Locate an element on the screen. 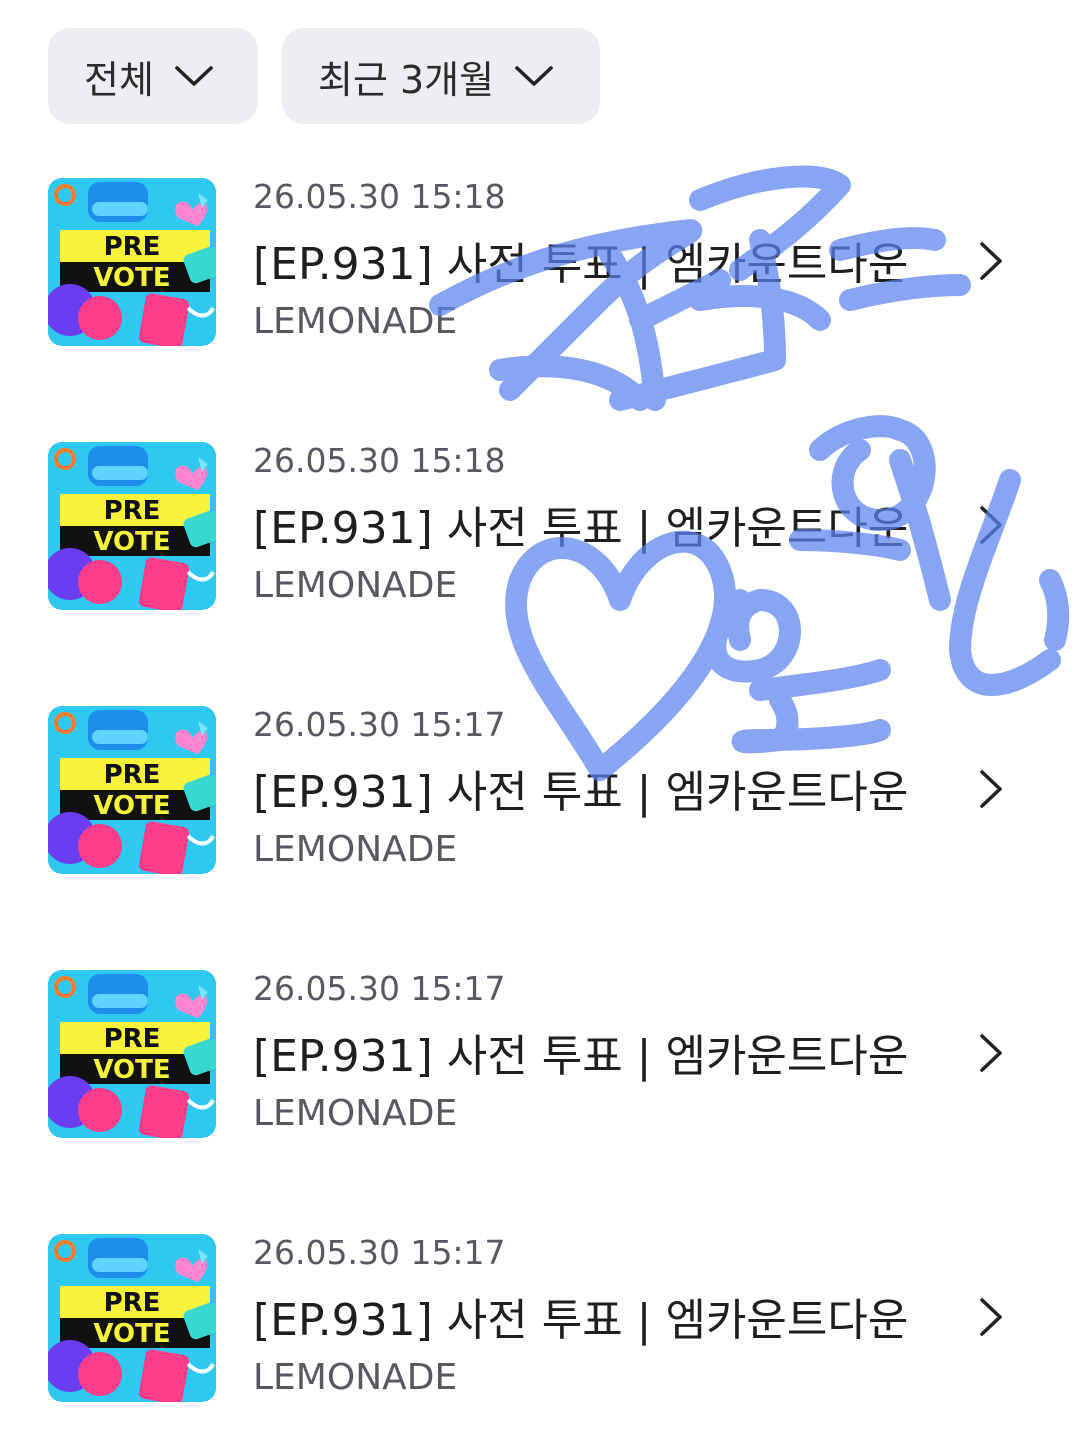 This screenshot has height=1453, width=1080. filter-bar: 전체 최근 3개월 is located at coordinates (324, 76).